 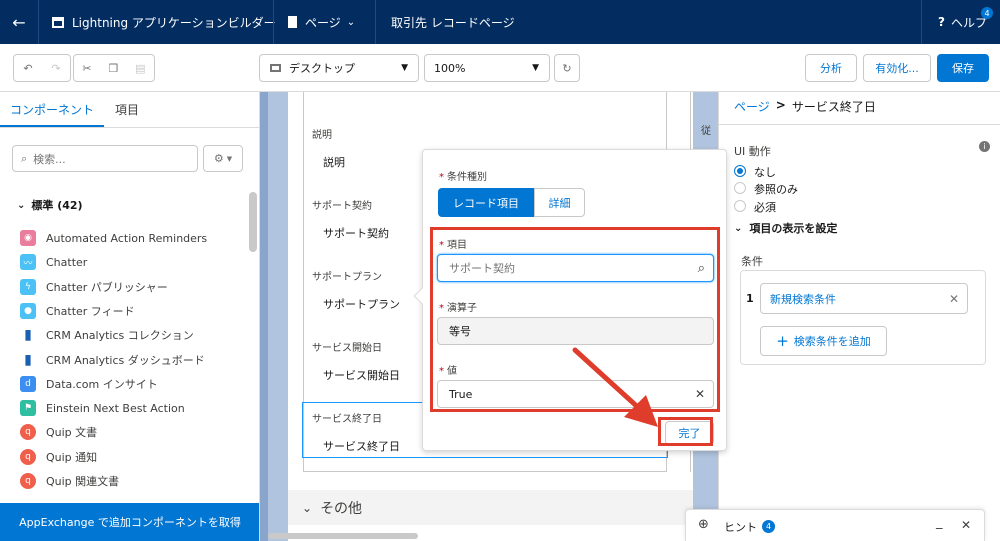 I want to click on conditions-label: 条件, so click(x=752, y=261).